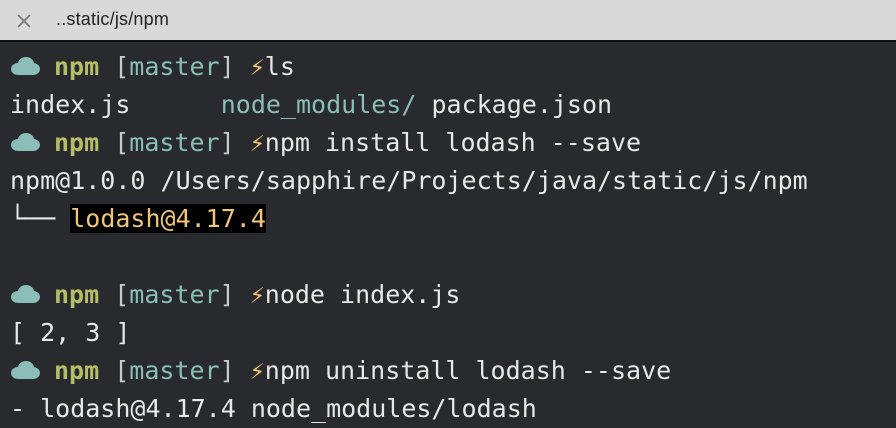 This screenshot has height=428, width=896. I want to click on prompt-line: npm [master] ⚡ls, so click(453, 67).